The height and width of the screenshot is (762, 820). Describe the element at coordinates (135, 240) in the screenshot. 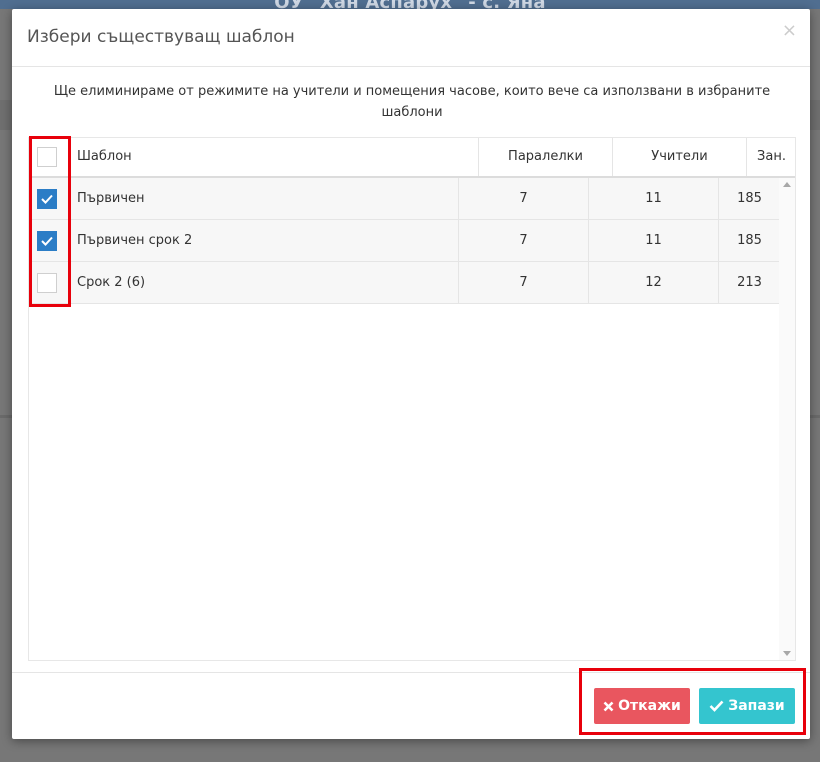

I see `cell-template-name: Първичен срок 2` at that location.